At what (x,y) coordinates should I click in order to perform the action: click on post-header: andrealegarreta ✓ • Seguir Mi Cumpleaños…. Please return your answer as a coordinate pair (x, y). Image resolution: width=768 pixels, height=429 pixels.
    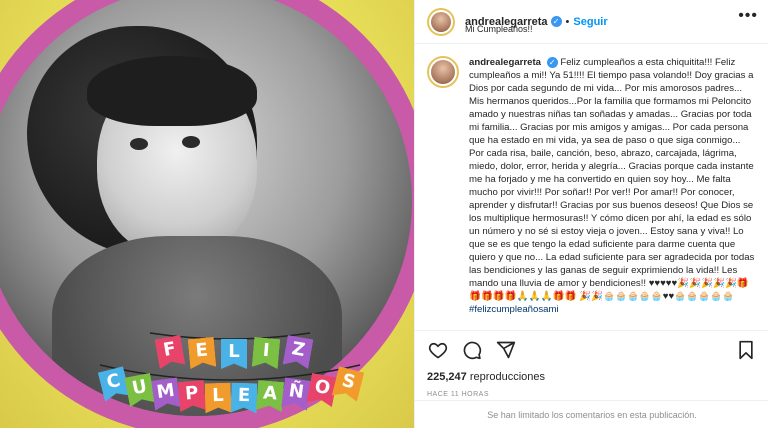
    Looking at the image, I should click on (591, 22).